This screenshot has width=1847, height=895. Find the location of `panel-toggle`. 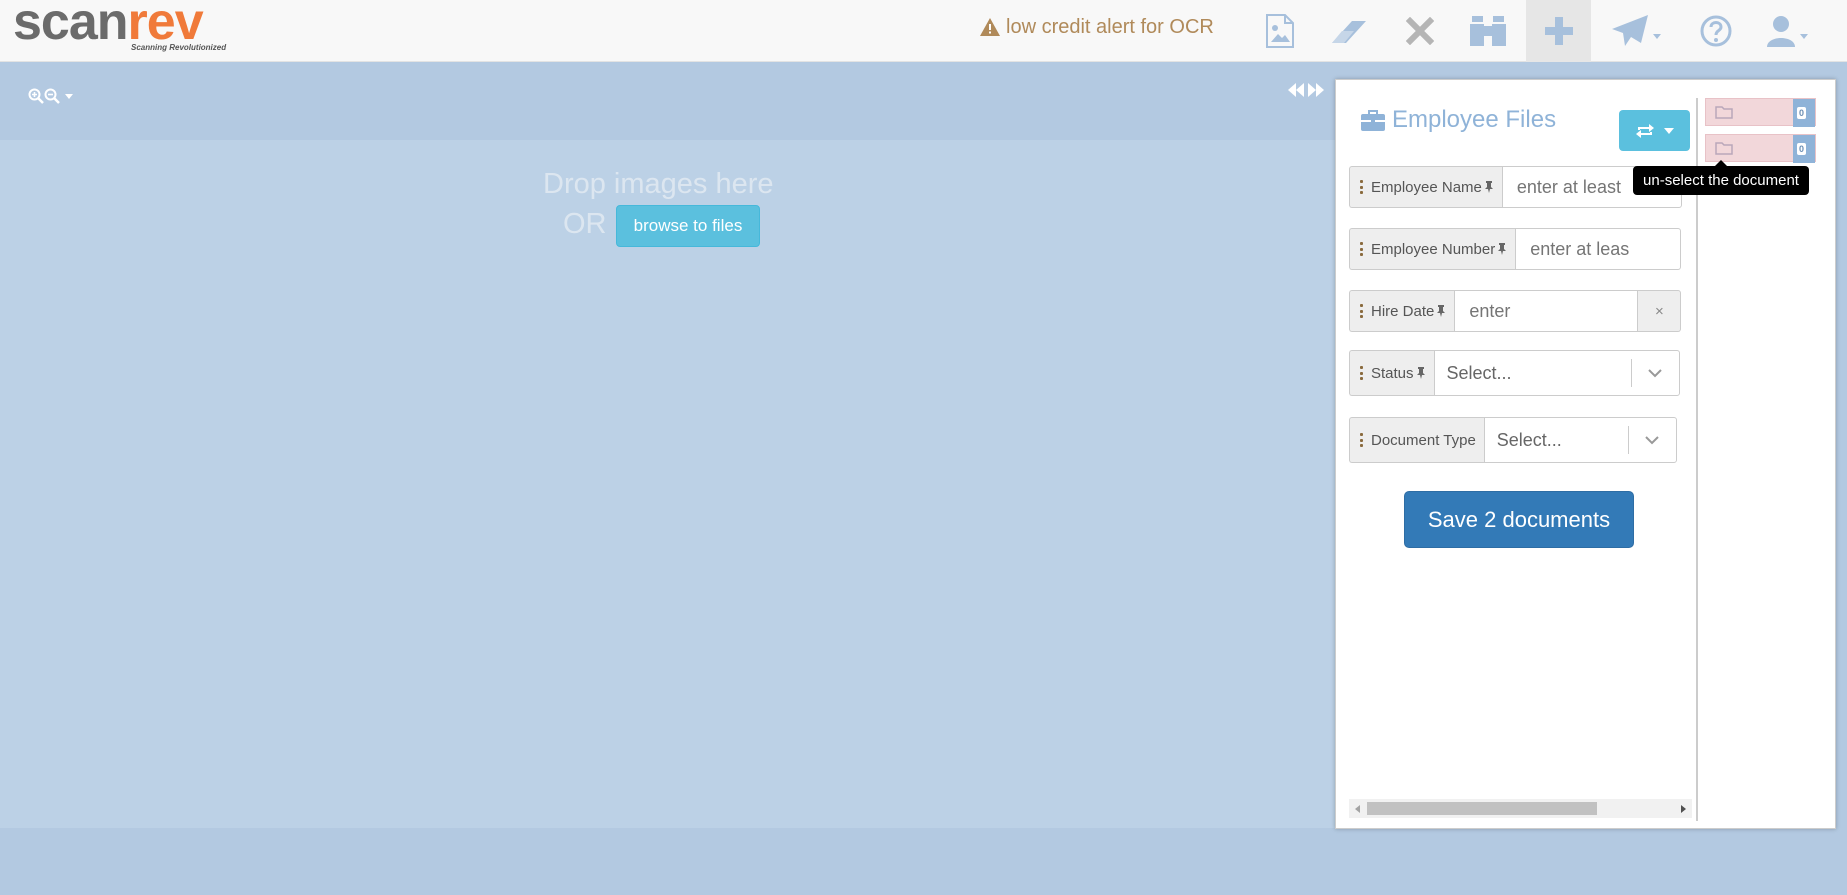

panel-toggle is located at coordinates (1306, 90).